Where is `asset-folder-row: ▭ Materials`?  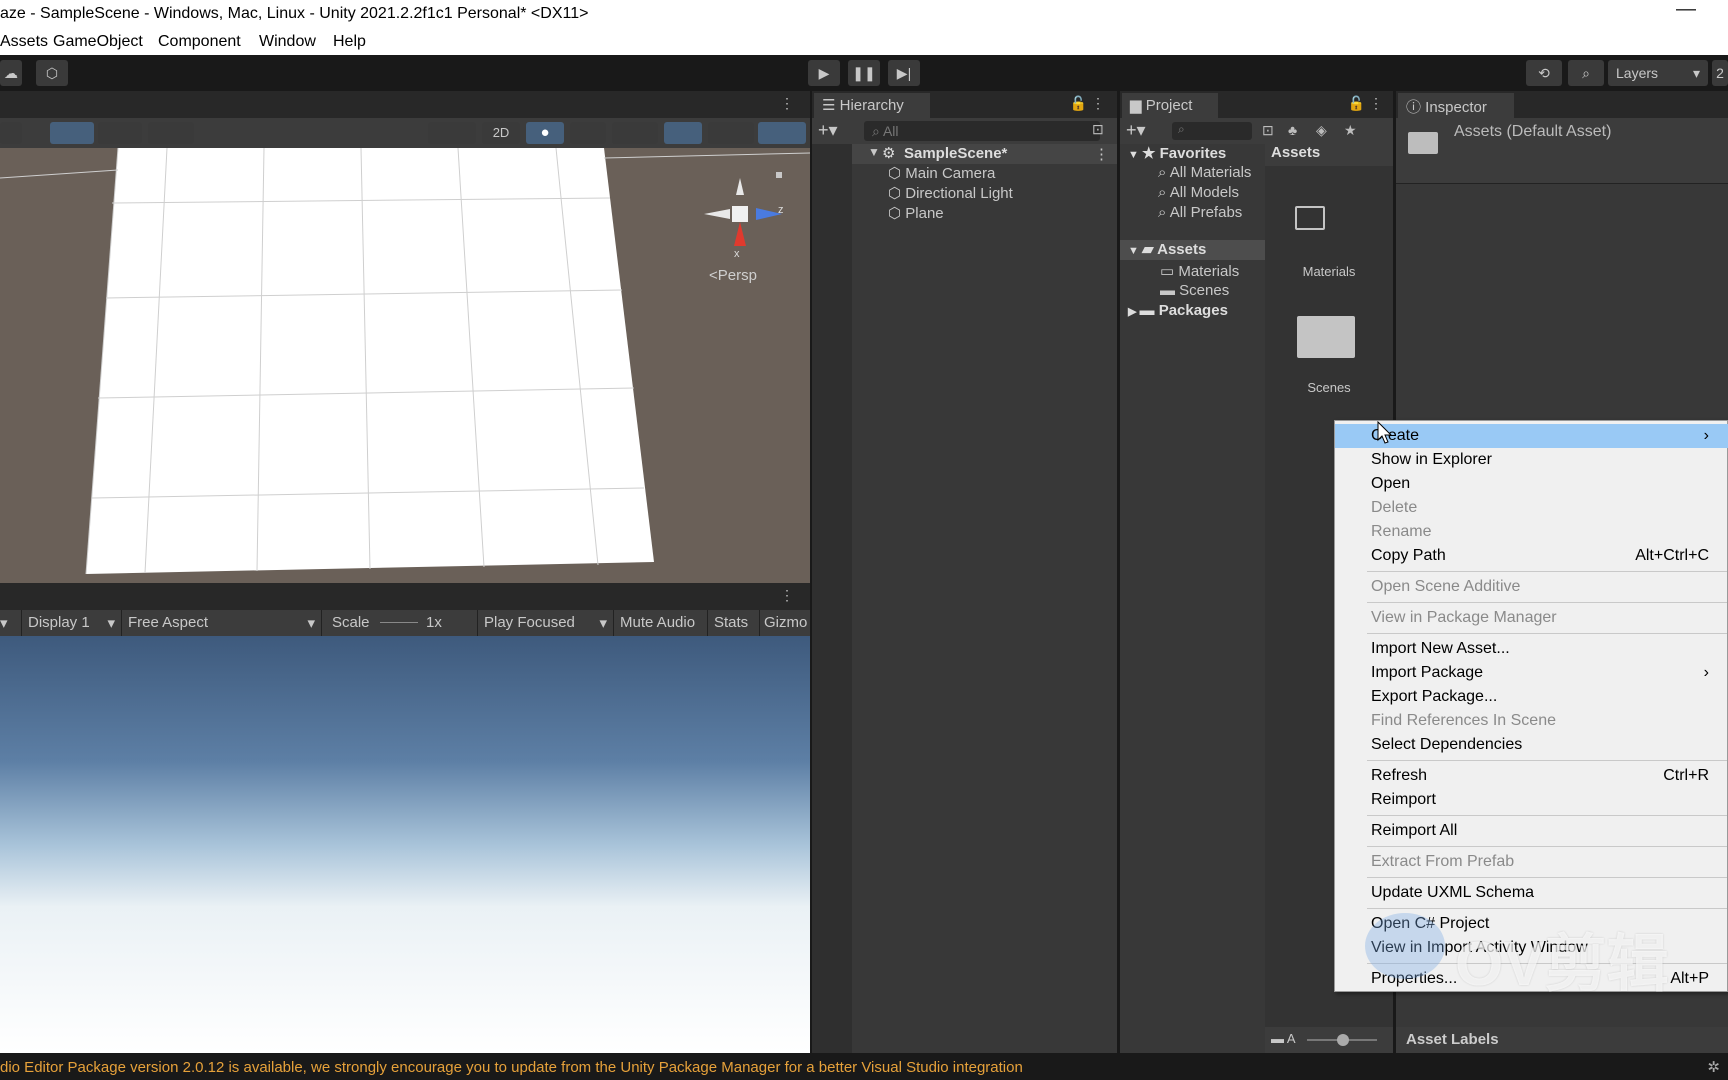 asset-folder-row: ▭ Materials is located at coordinates (1199, 271).